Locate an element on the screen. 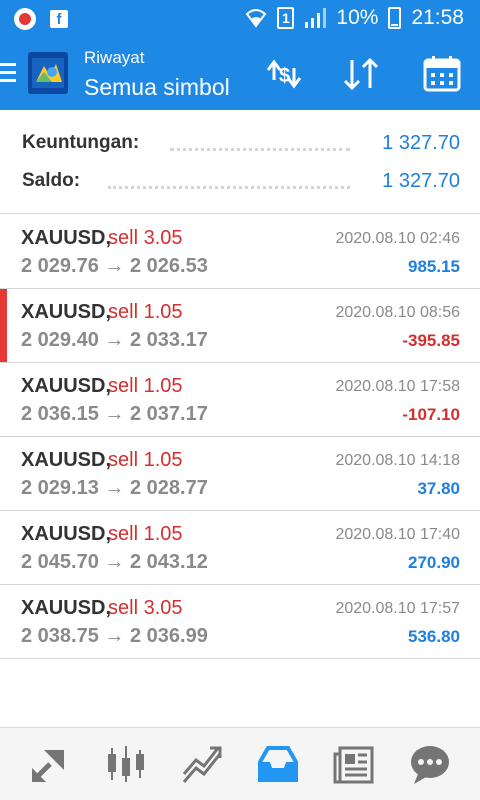  signal-icon is located at coordinates (316, 18).